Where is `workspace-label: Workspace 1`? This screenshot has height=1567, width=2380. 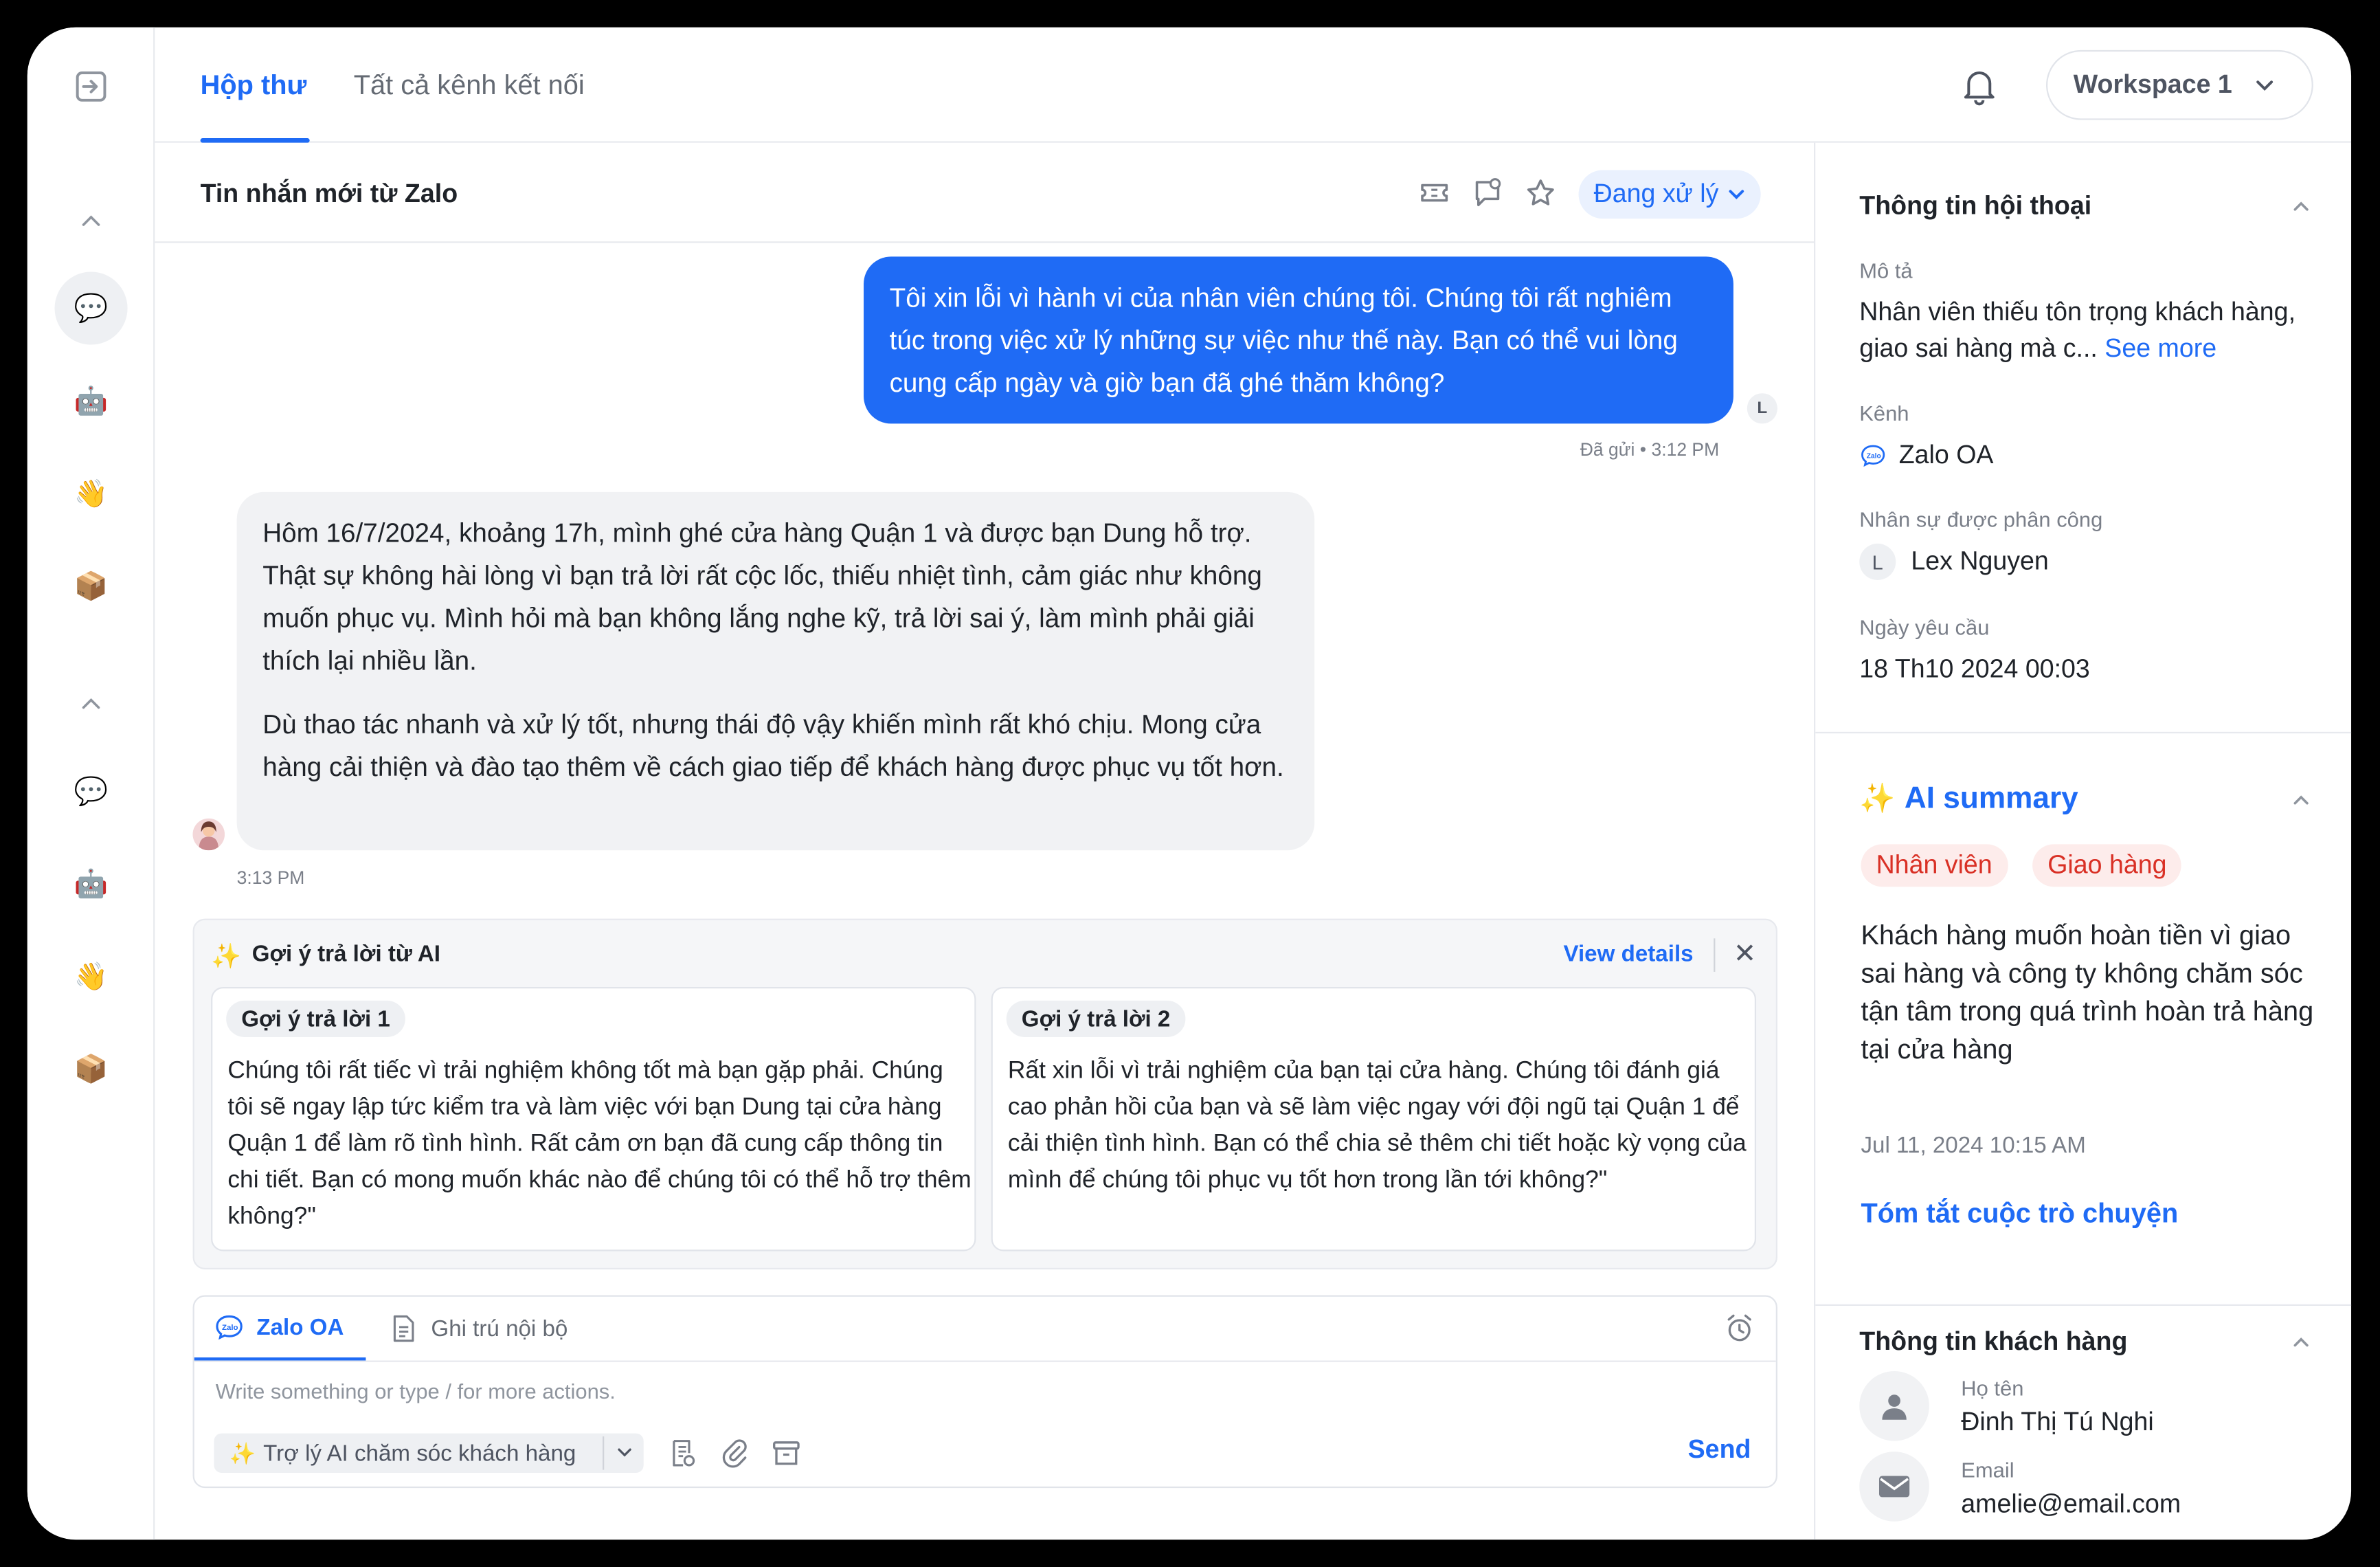 workspace-label: Workspace 1 is located at coordinates (2152, 84).